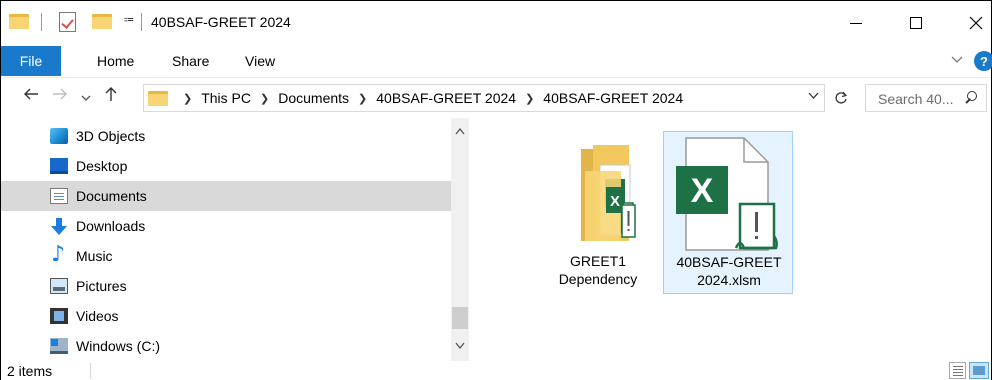  Describe the element at coordinates (86, 98) in the screenshot. I see `recent-locations-icon` at that location.